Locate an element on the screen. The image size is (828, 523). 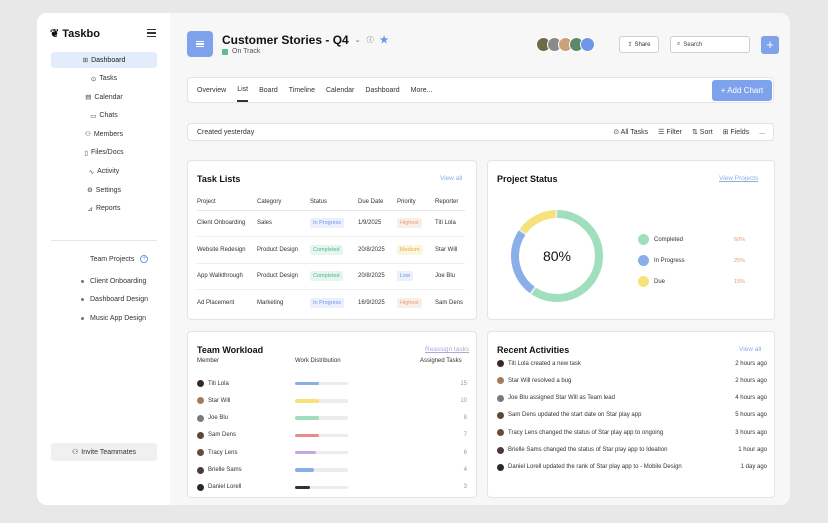
add-project-icon: + is located at coordinates (144, 259).